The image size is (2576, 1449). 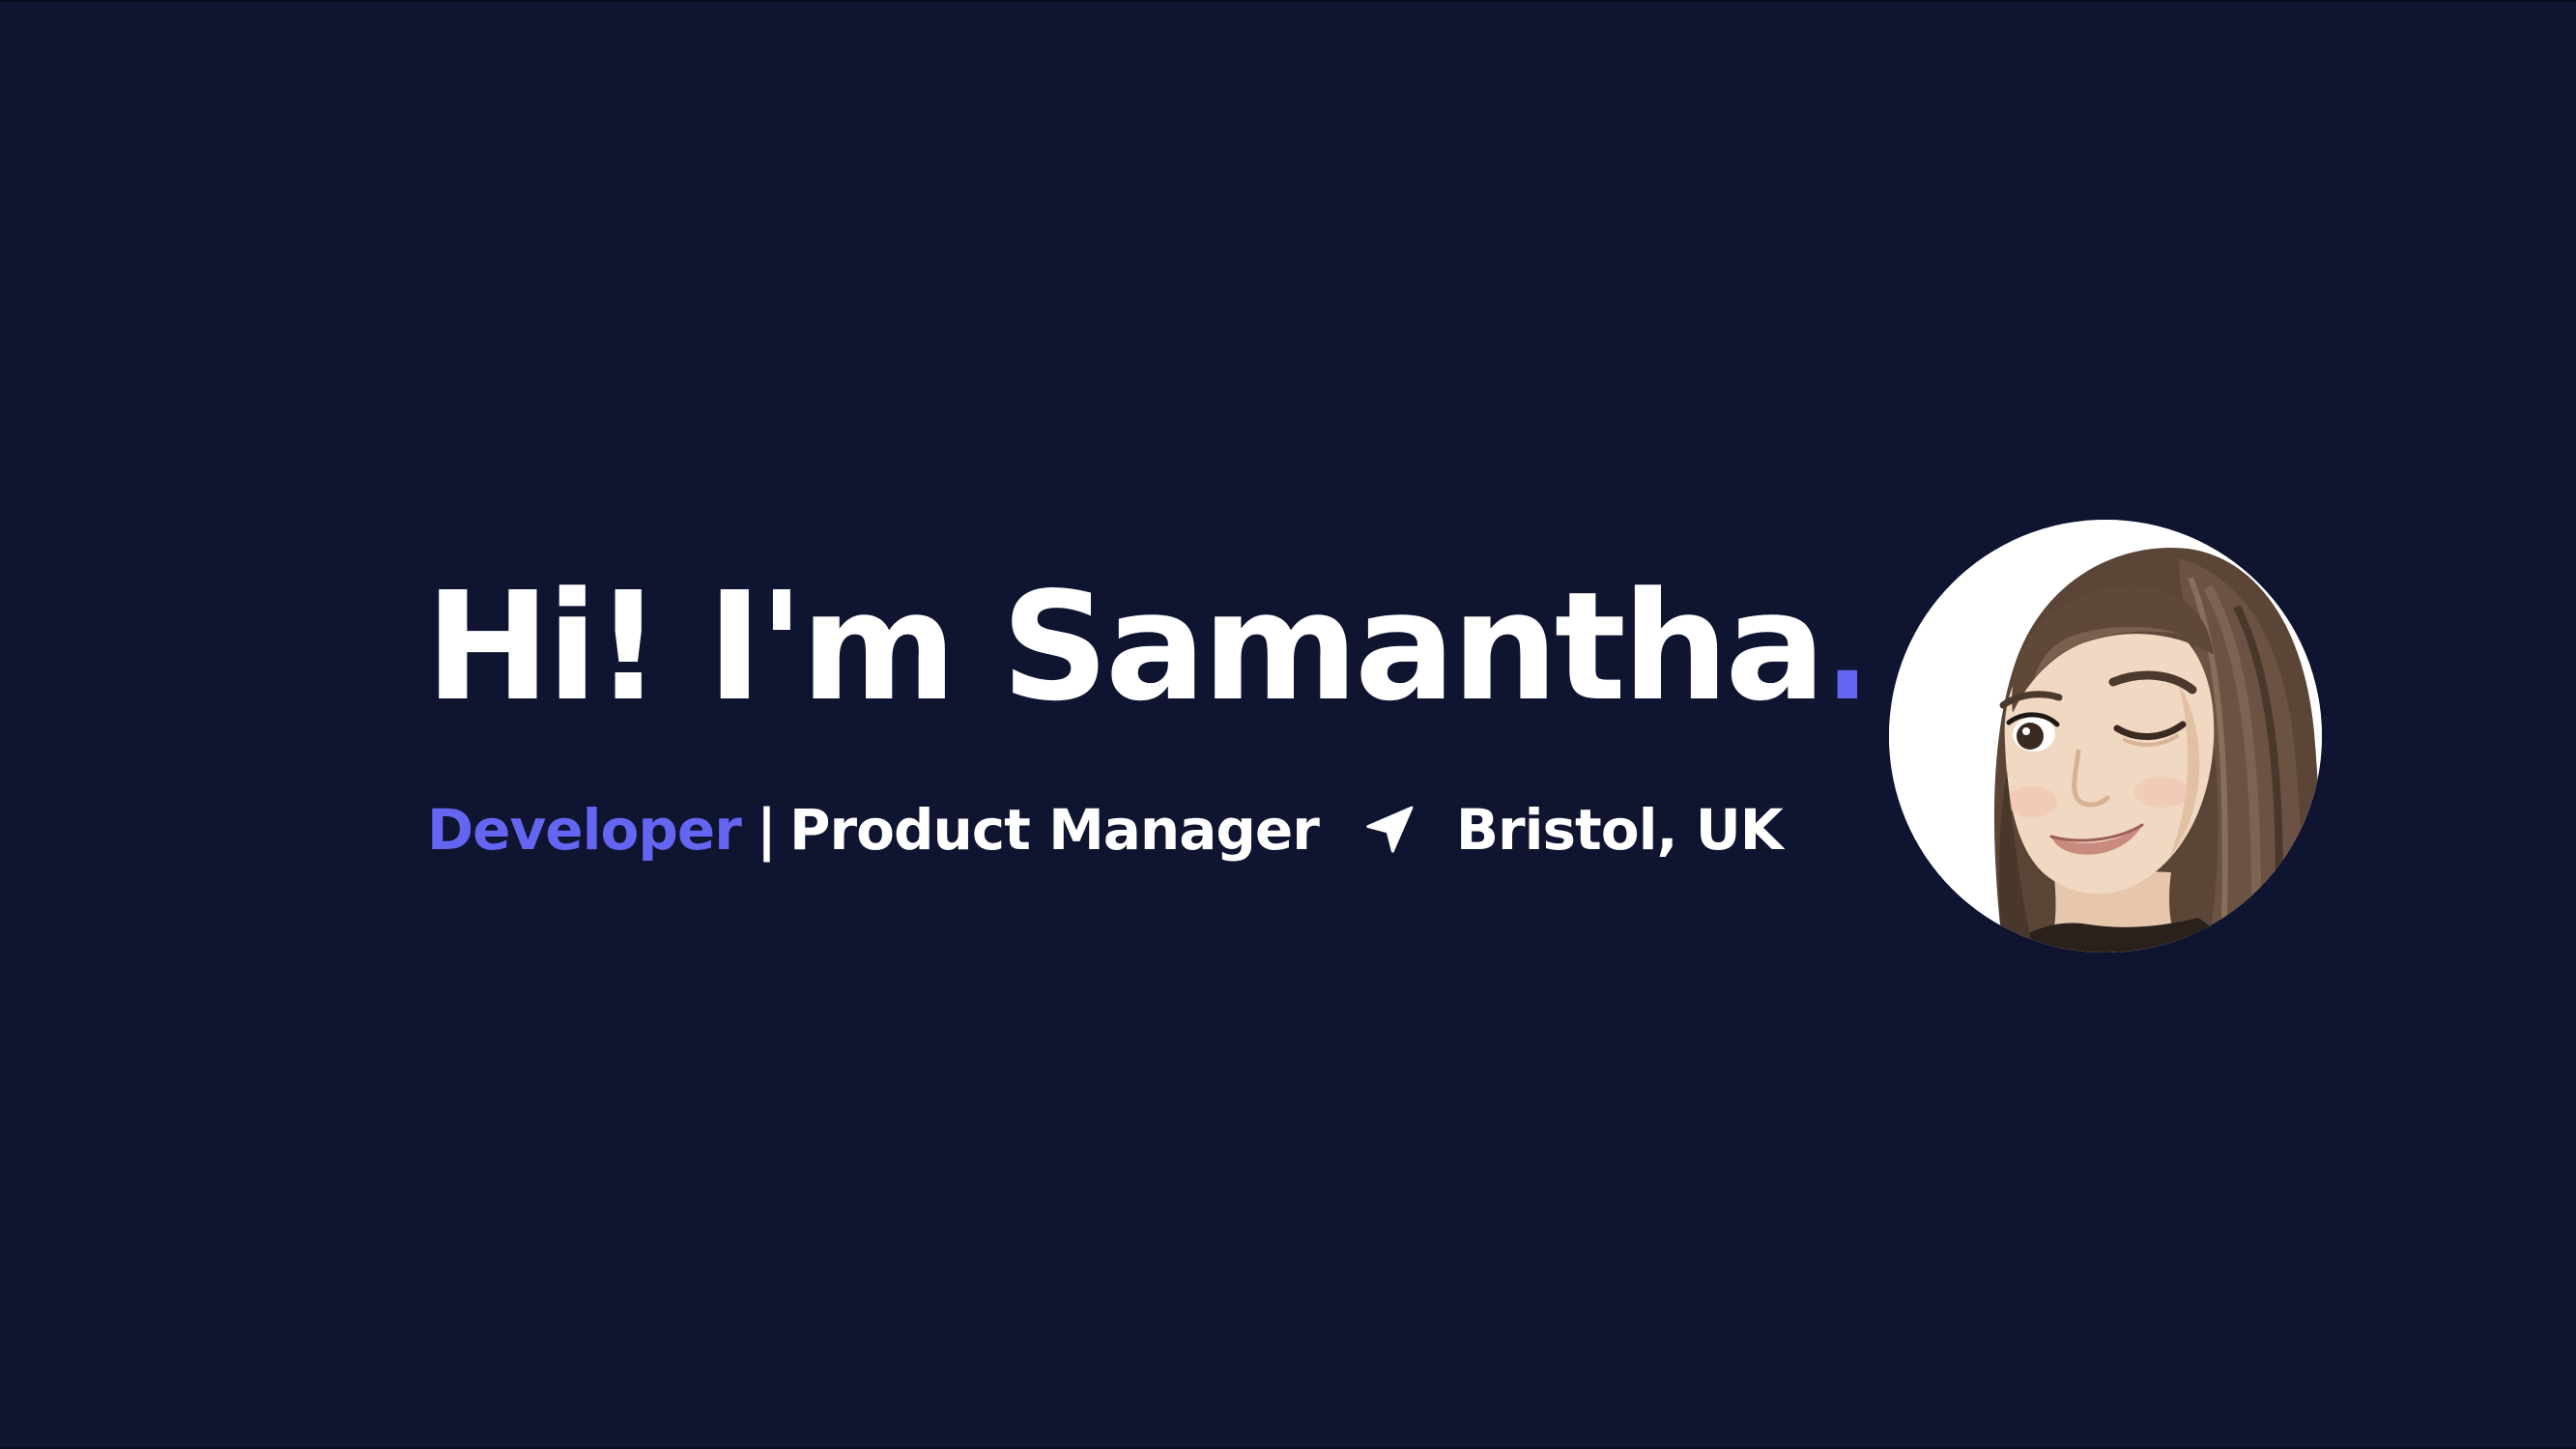 I want to click on memoji-avatar-icon, so click(x=2105, y=736).